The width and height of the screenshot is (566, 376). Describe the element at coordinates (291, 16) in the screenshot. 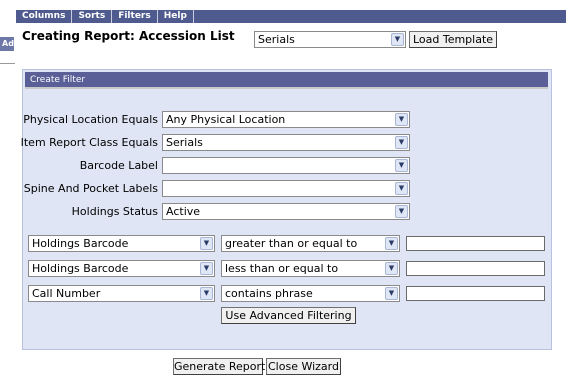

I see `menu-bar: Columns Sorts Filters Help` at that location.